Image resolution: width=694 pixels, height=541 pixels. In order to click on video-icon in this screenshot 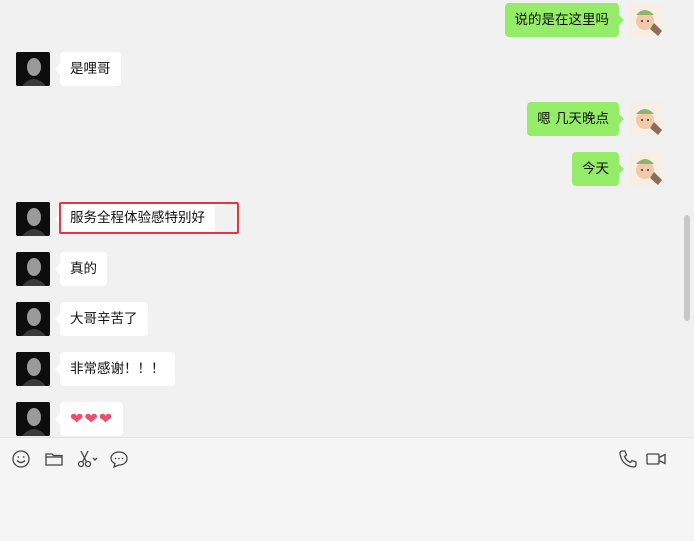, I will do `click(656, 459)`.